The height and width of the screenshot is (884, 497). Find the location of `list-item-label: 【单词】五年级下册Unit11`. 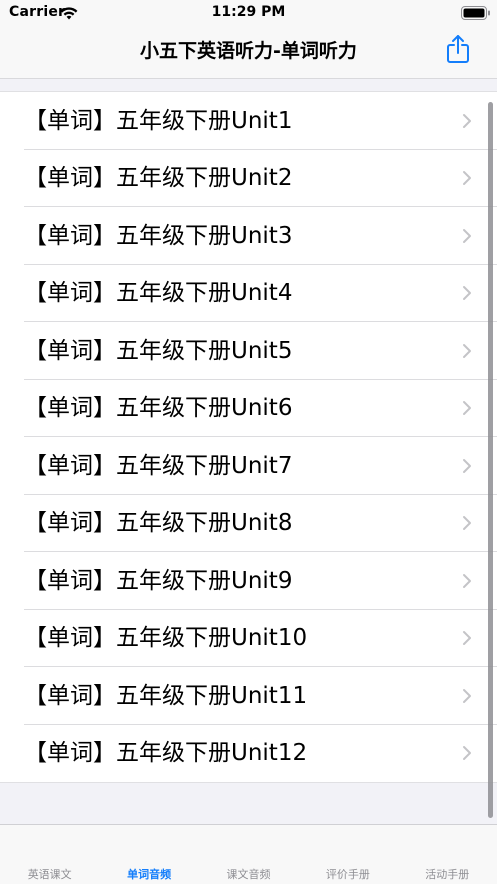

list-item-label: 【单词】五年级下册Unit11 is located at coordinates (166, 695).